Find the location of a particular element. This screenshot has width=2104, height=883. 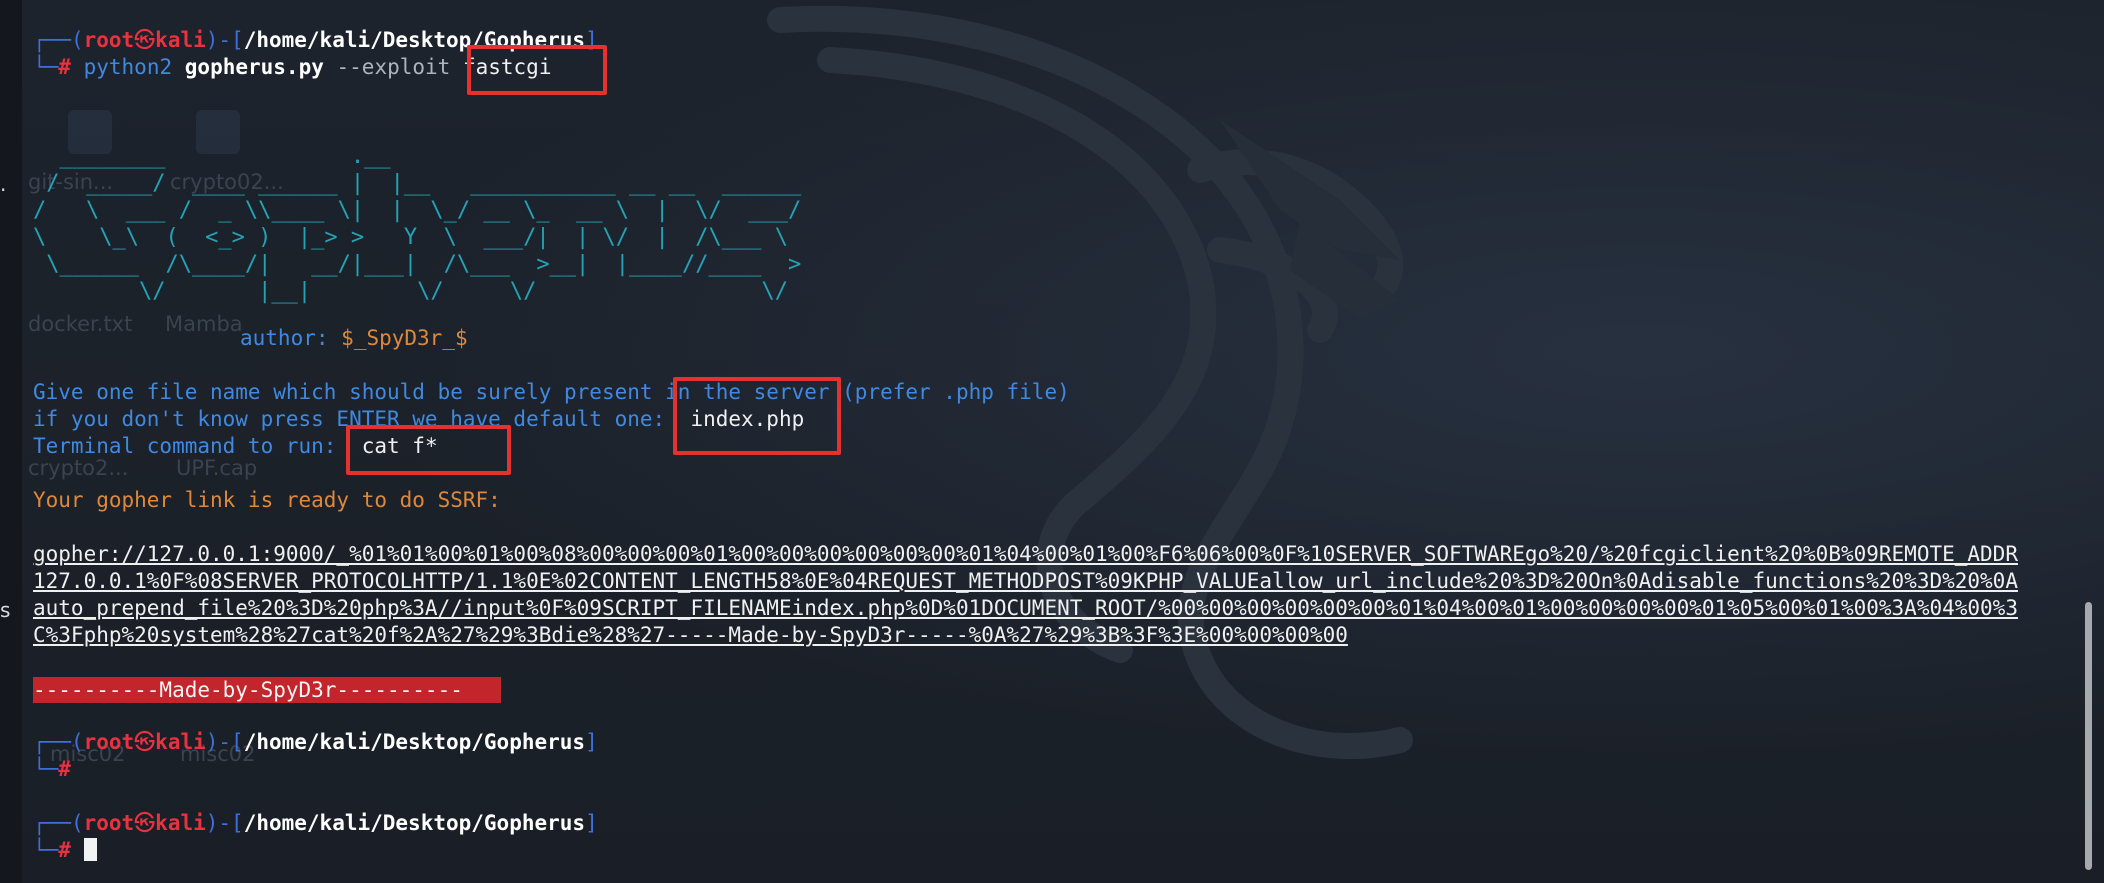

command-program: python2 is located at coordinates (128, 67).